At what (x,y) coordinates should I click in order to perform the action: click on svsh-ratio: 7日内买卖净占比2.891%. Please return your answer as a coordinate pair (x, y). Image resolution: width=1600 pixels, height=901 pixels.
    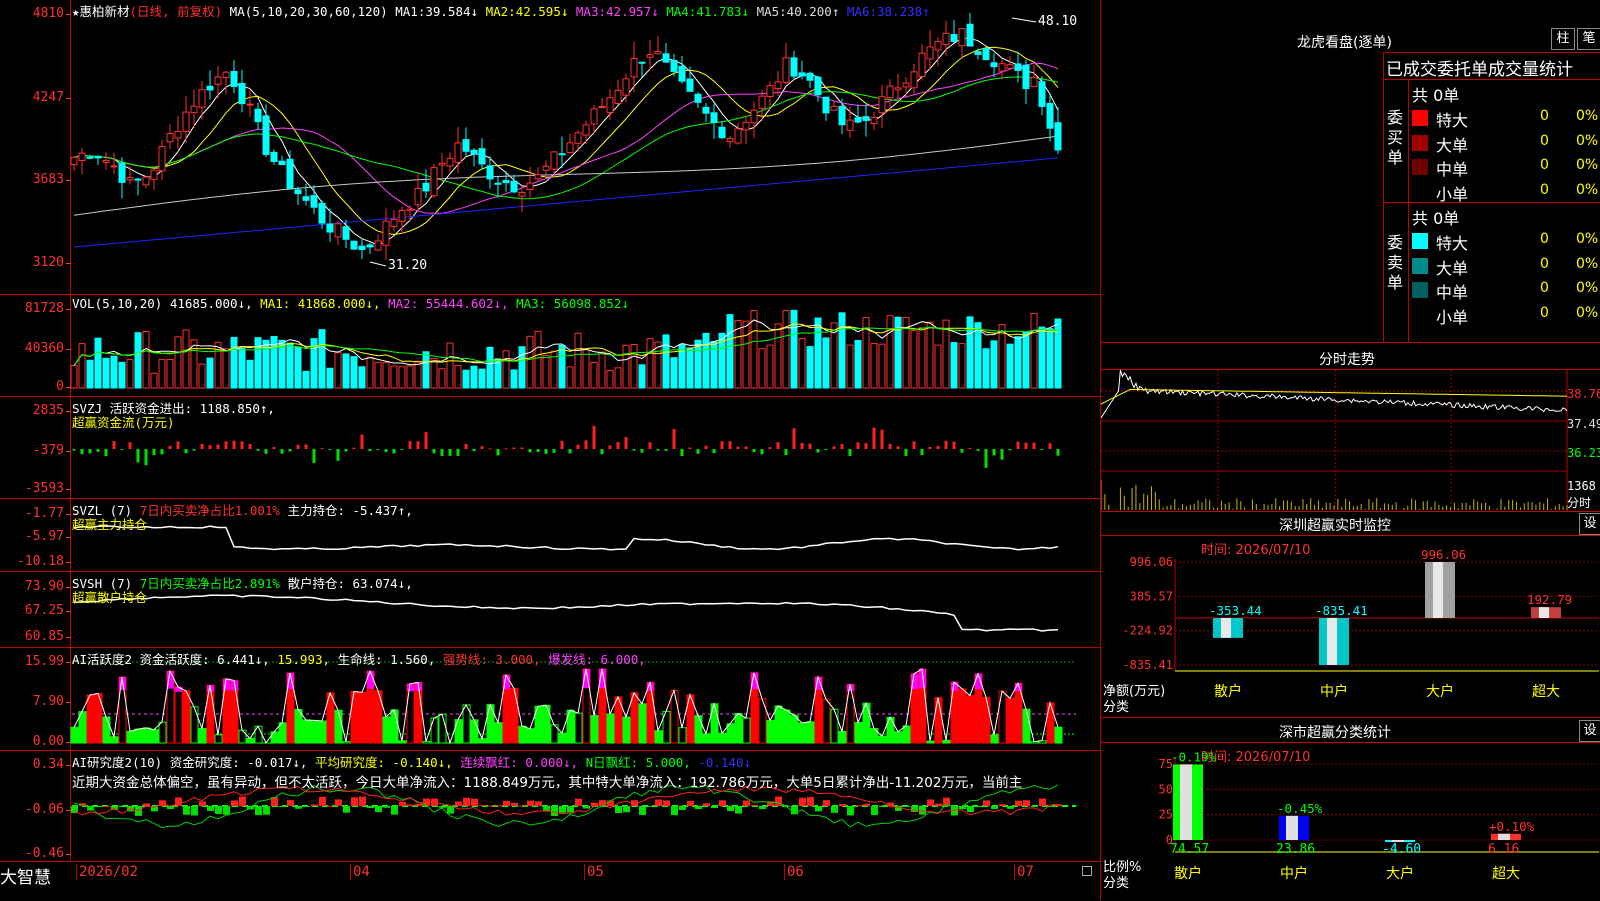
    Looking at the image, I should click on (210, 583).